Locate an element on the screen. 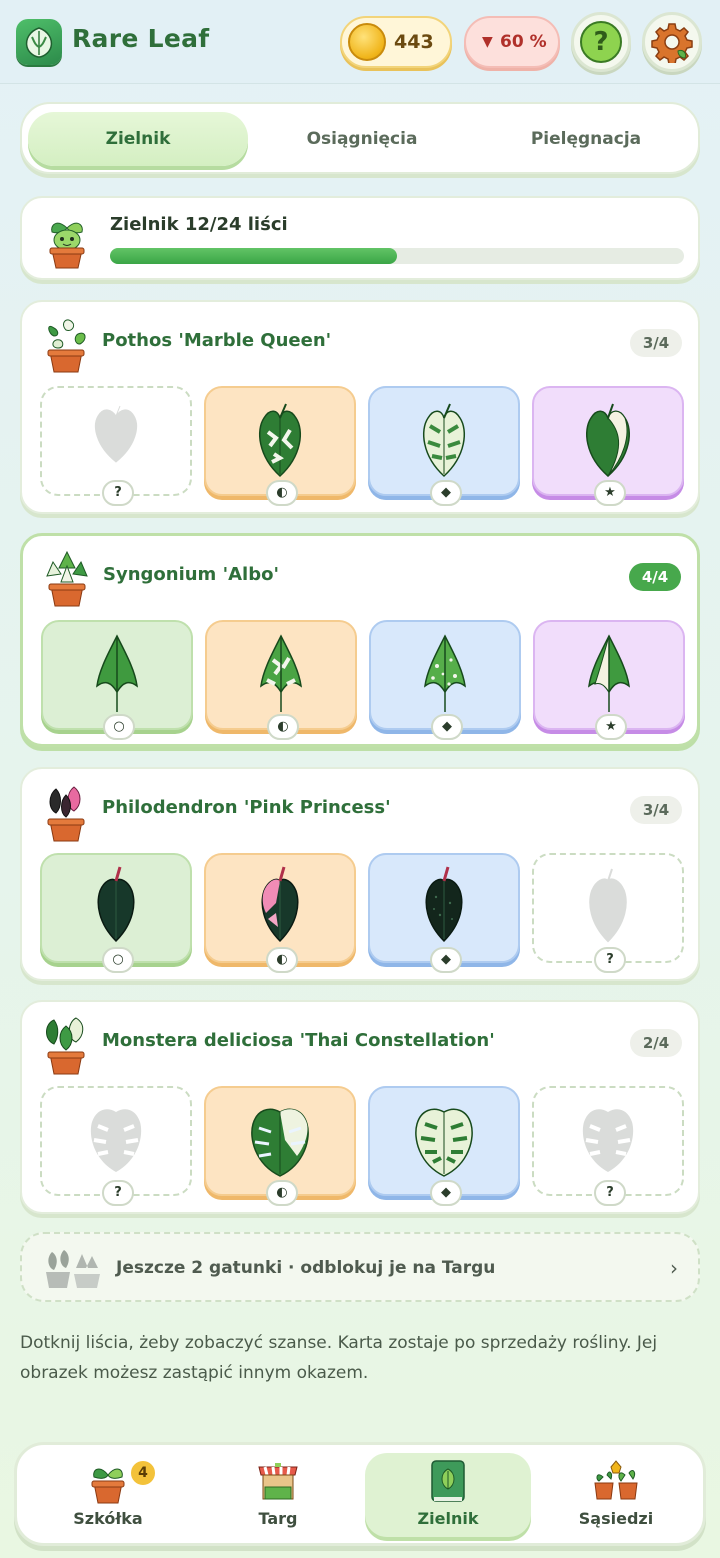 The image size is (720, 1558). app-title: Rare Leaf is located at coordinates (141, 38).